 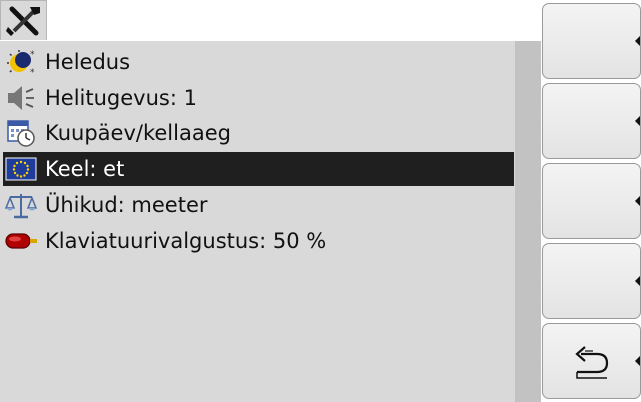 I want to click on scrollbar, so click(x=528, y=221).